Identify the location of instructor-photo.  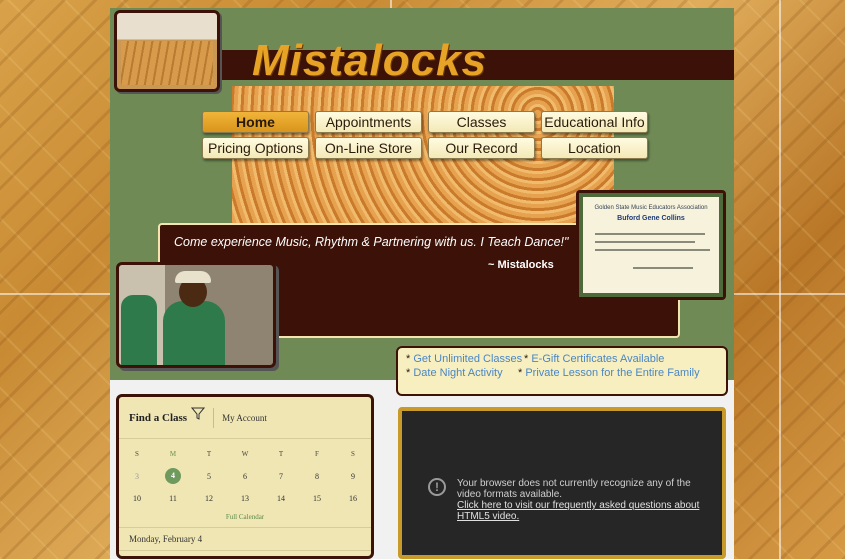
(196, 315).